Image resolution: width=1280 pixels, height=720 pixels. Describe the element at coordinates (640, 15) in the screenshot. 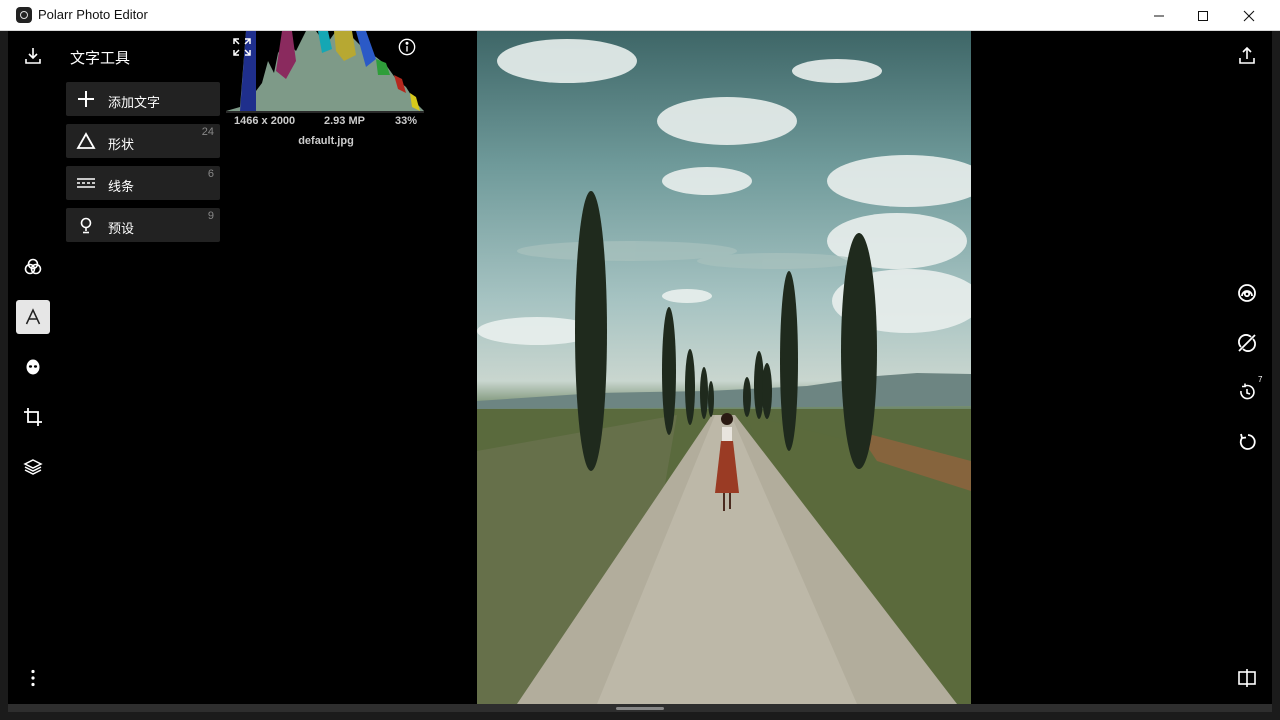

I see `title-bar: Polarr Photo Editor` at that location.